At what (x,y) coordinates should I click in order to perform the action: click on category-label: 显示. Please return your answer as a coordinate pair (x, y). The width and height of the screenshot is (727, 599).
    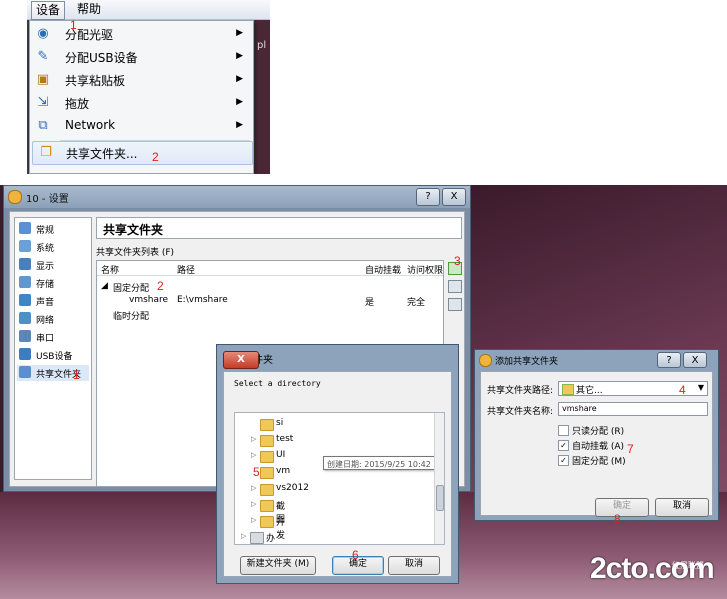
    Looking at the image, I should click on (45, 267).